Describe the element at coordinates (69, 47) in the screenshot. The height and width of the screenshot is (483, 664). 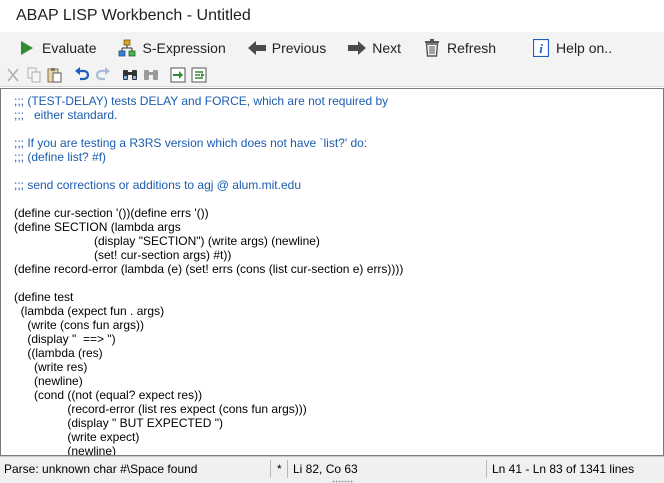
I see `evaluate-label: Evaluate` at that location.